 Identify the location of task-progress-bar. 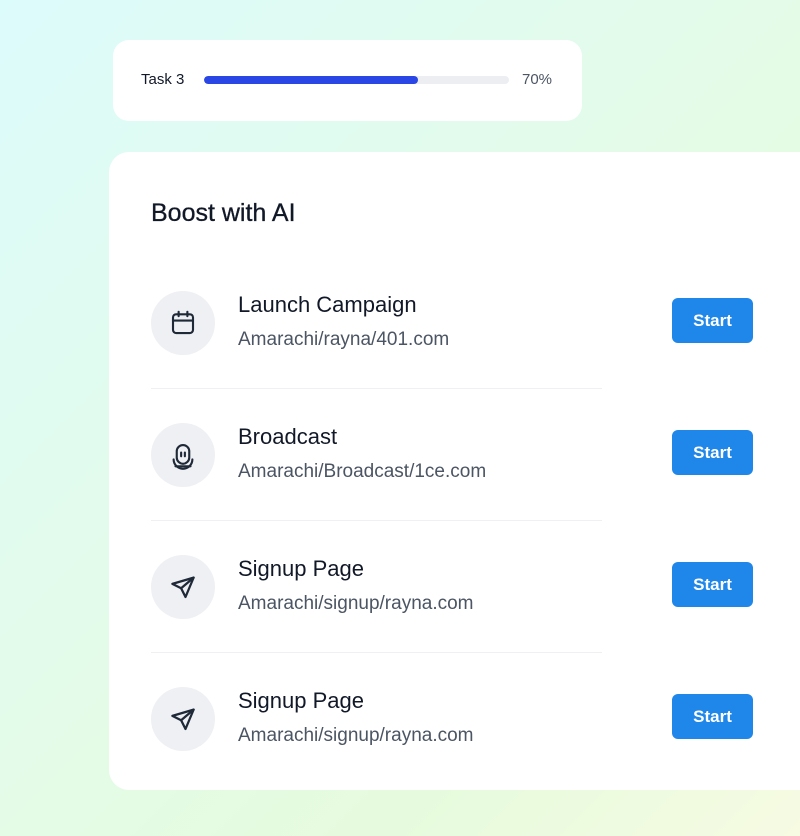
(356, 80).